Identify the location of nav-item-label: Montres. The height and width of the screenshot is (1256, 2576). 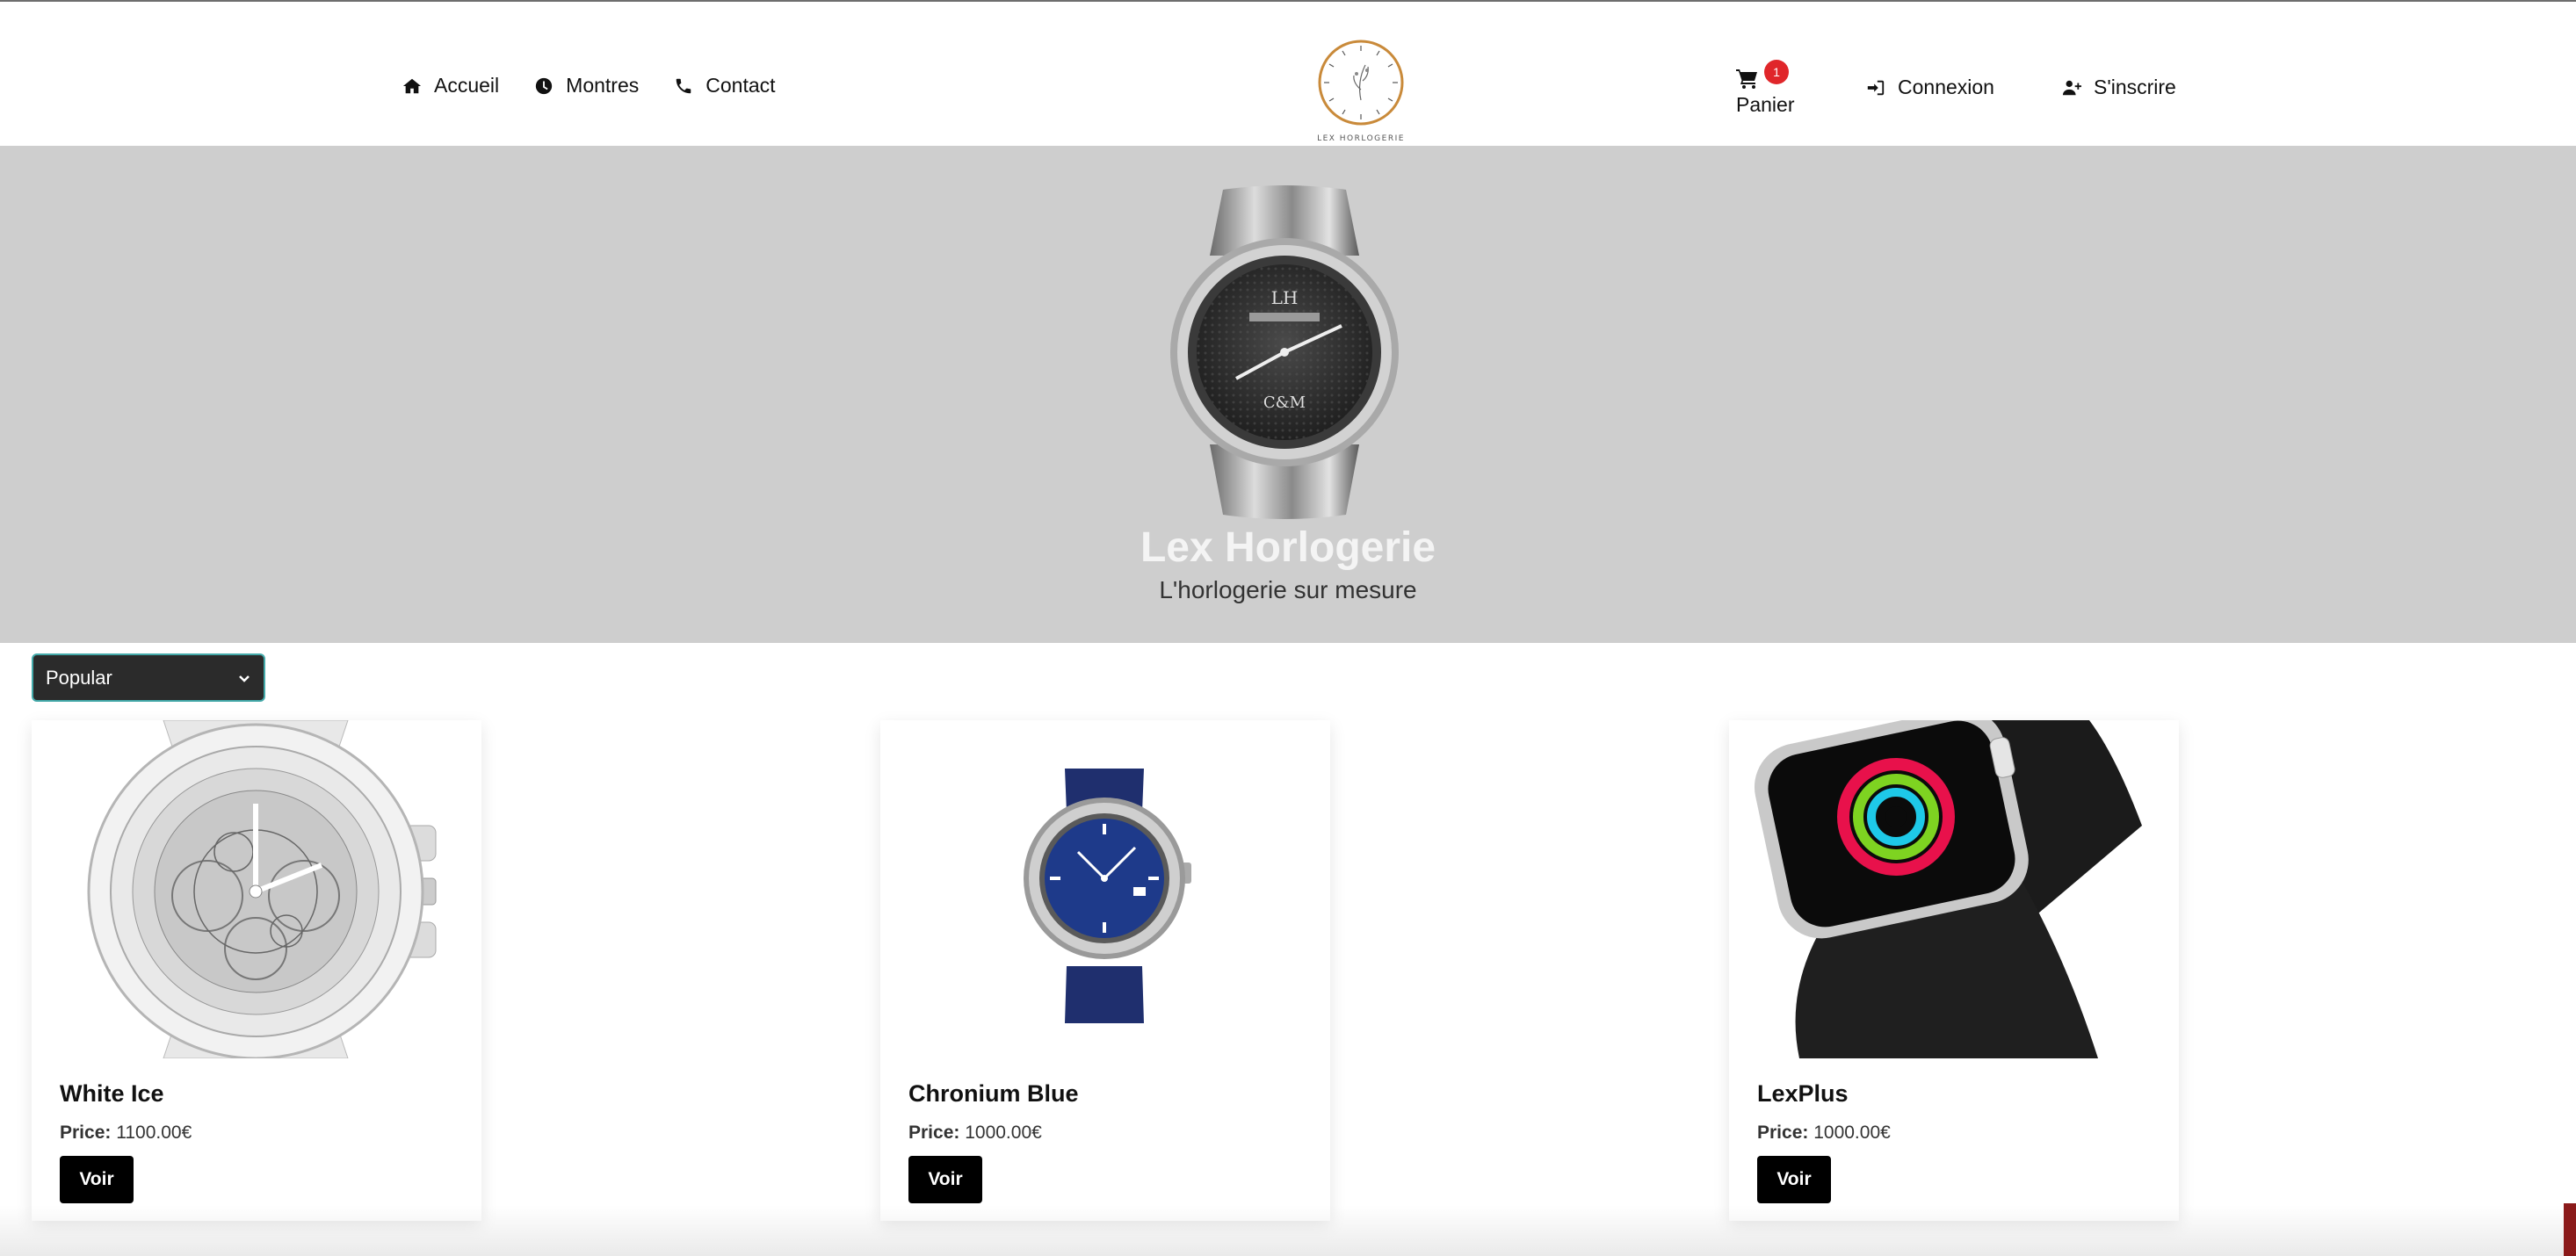
(603, 85).